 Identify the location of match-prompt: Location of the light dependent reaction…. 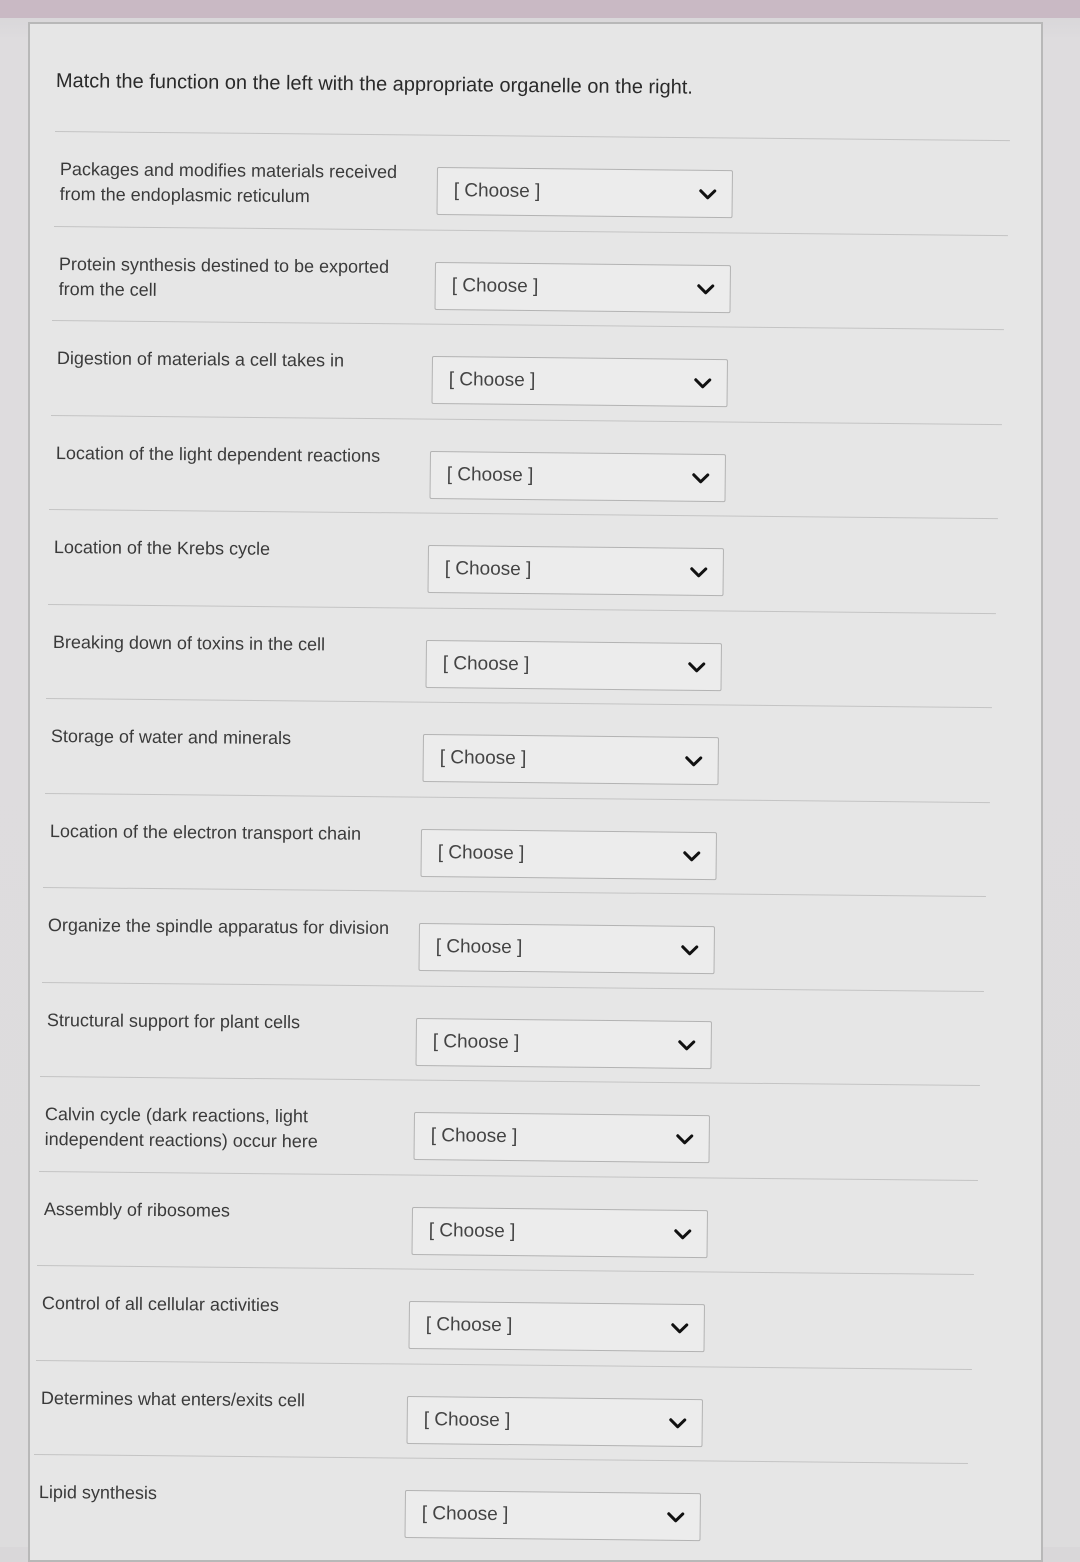
(217, 454).